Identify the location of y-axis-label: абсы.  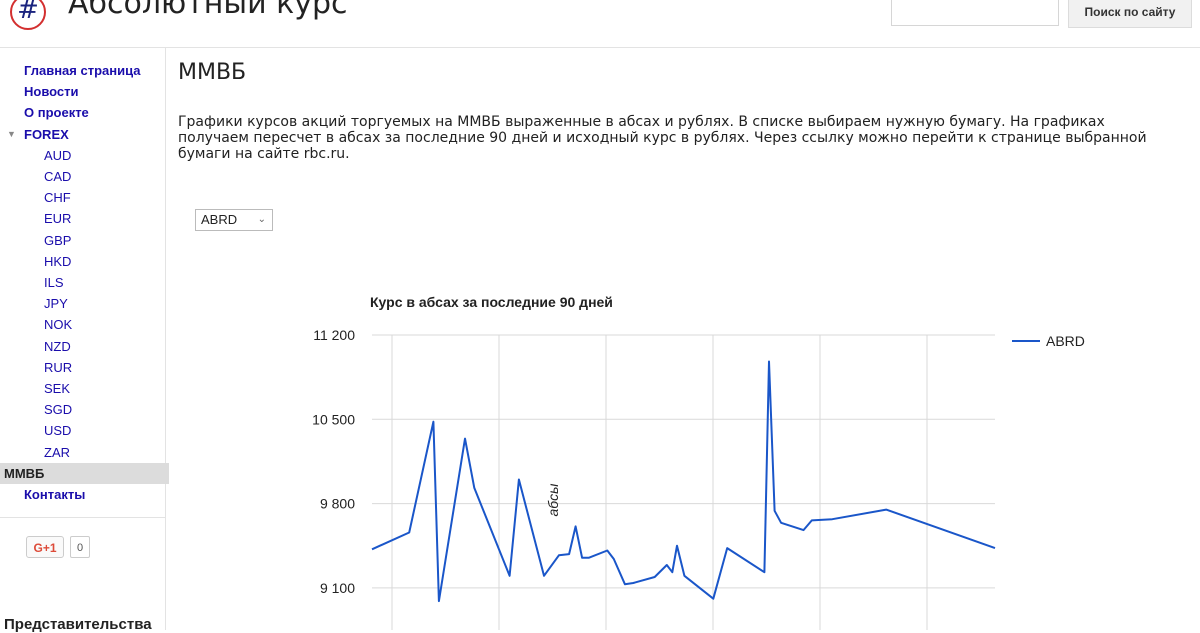
(553, 500).